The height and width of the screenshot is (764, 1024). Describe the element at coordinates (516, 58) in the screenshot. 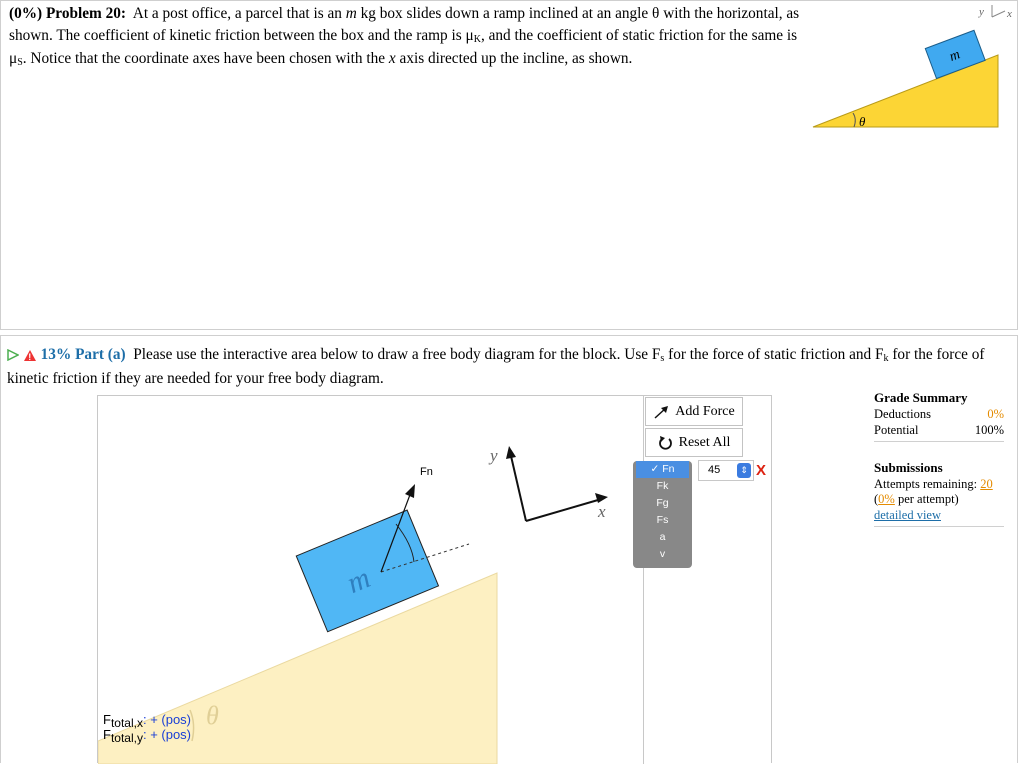

I see `problem-text-5: axis directed up the incline, as shown.` at that location.